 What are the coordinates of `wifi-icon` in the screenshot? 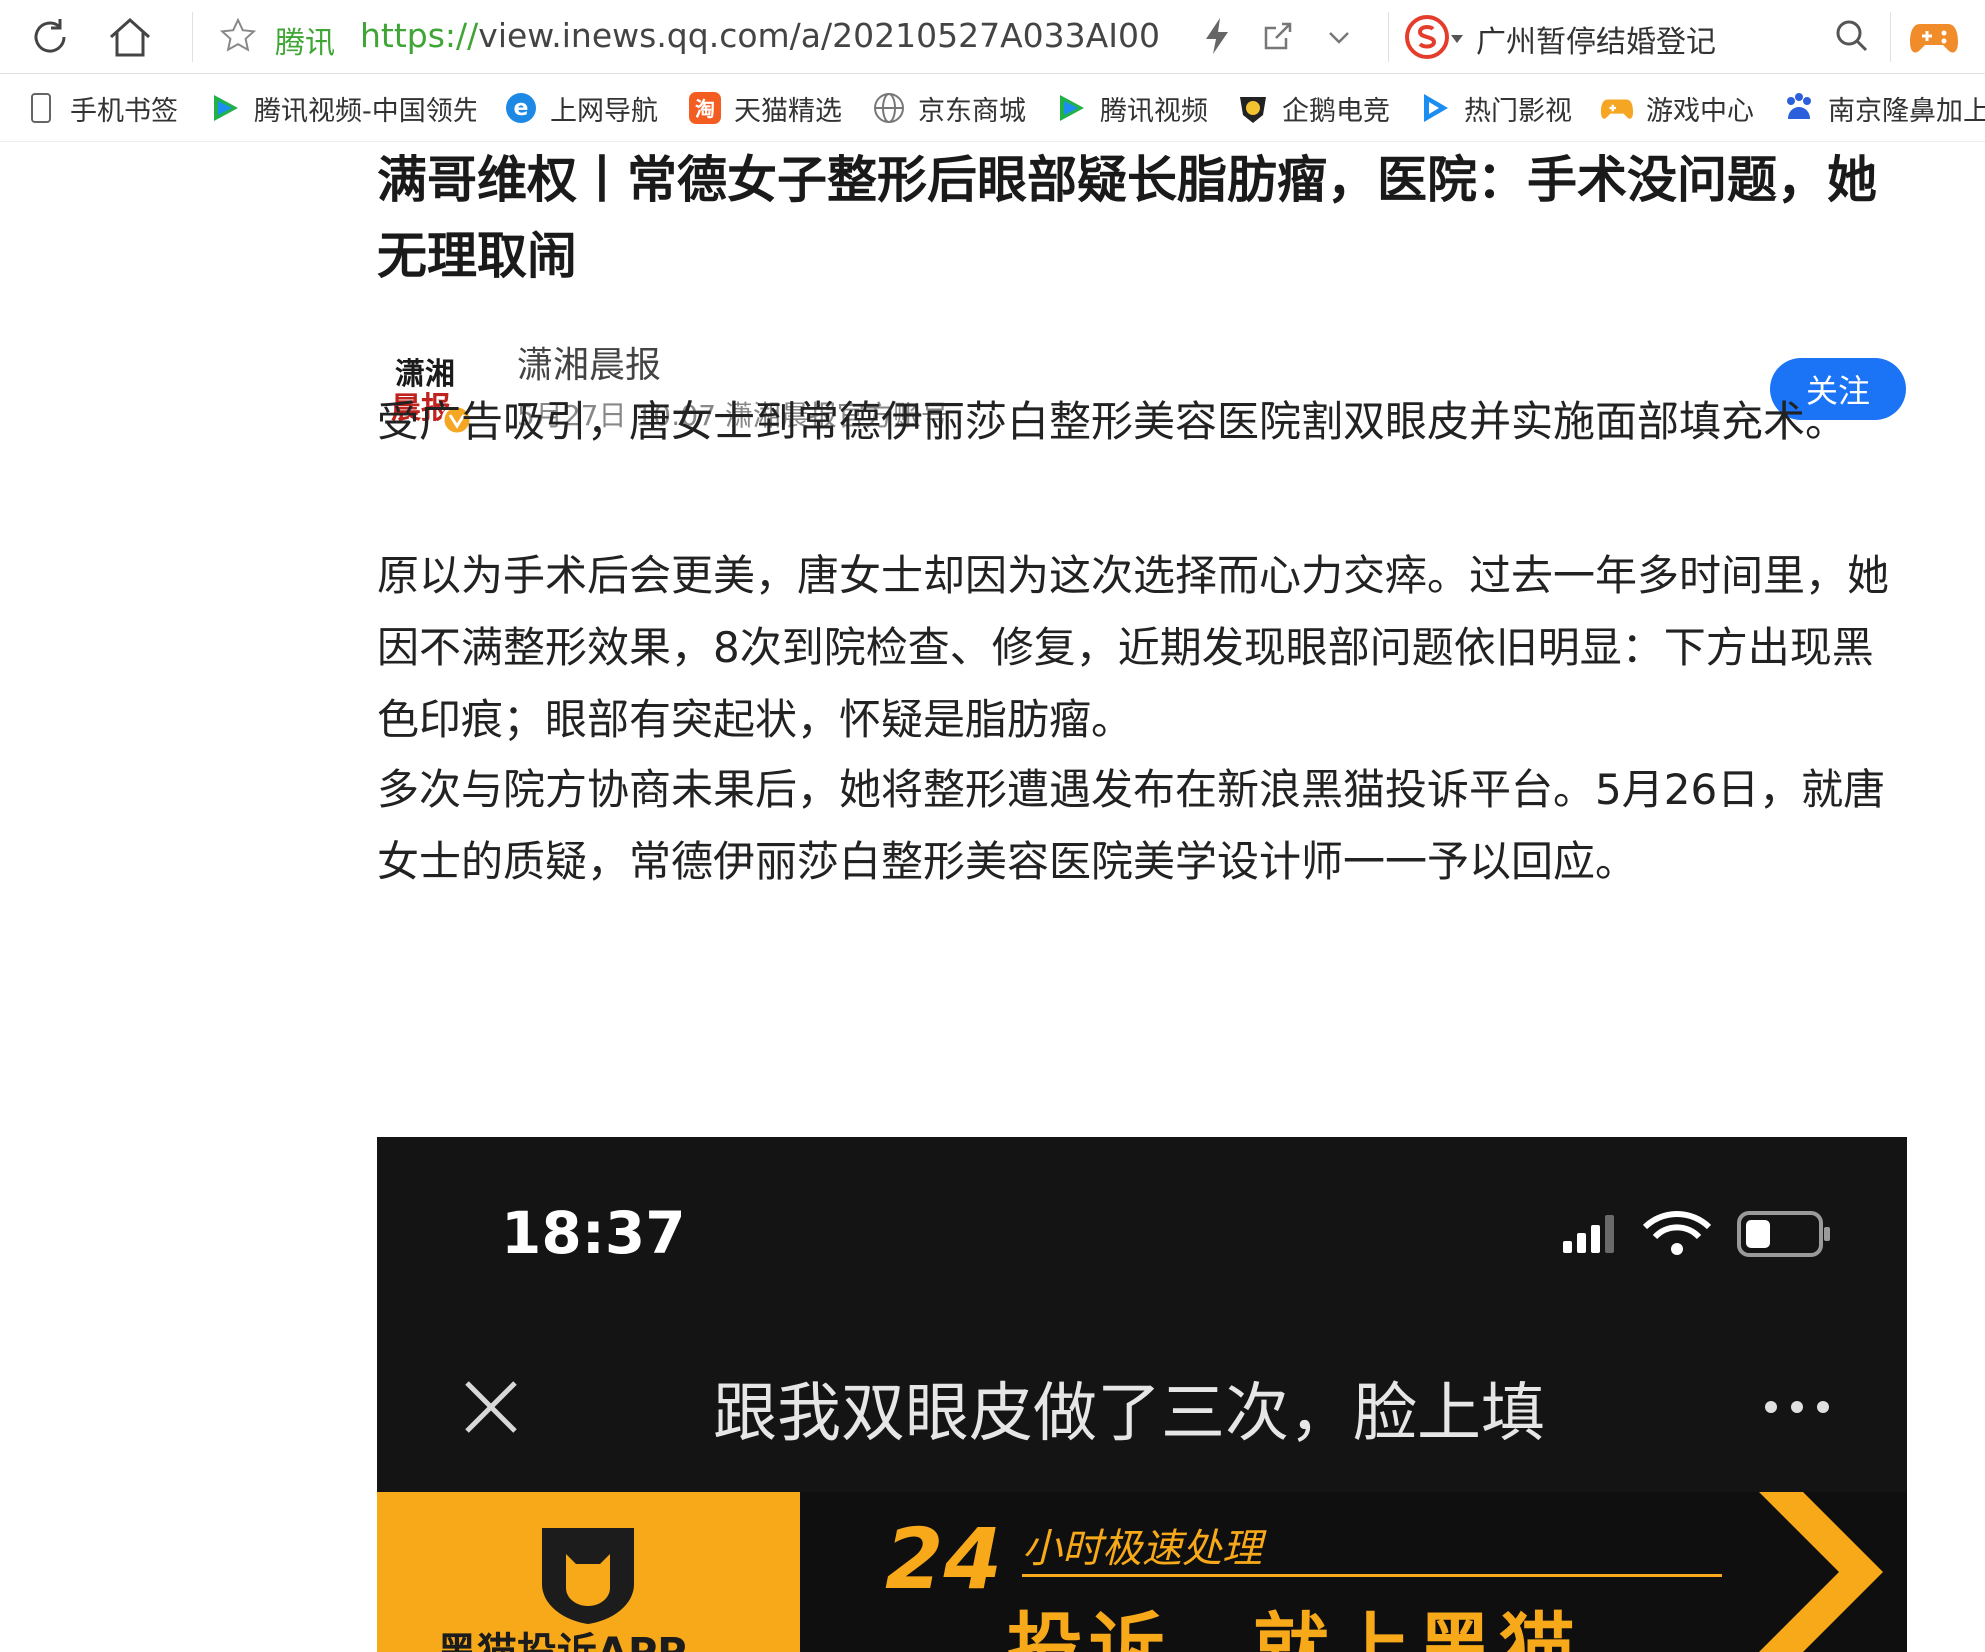 It's located at (1677, 1233).